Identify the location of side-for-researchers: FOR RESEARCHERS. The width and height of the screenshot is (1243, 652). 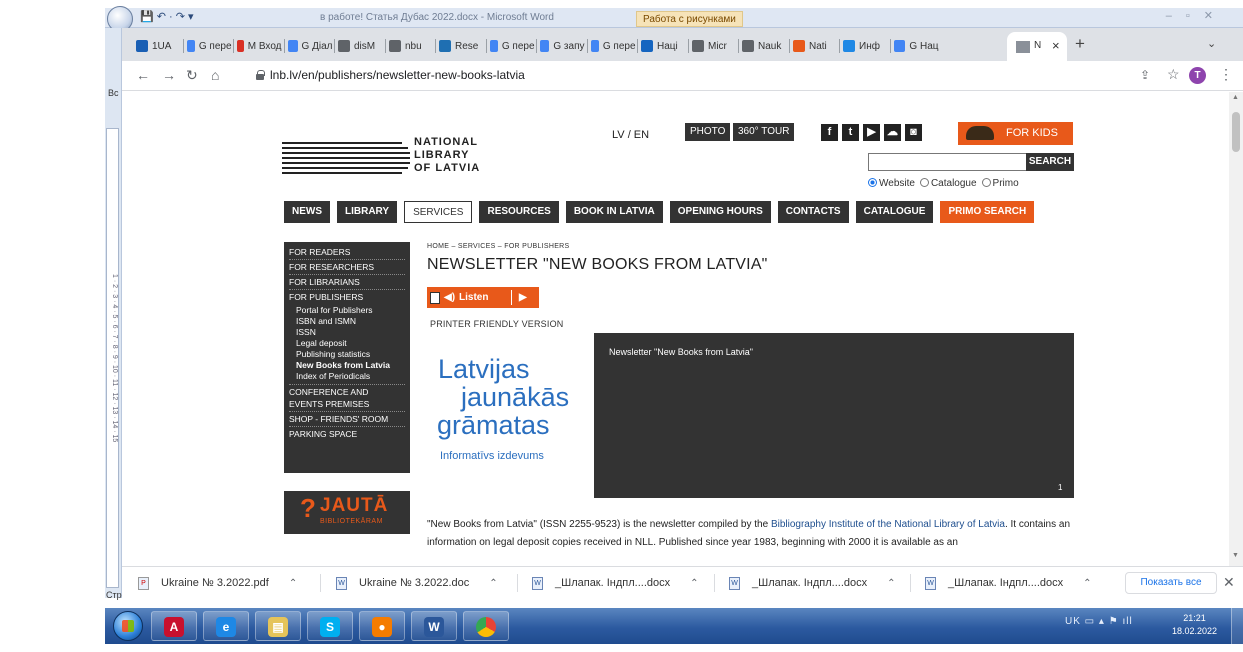
(347, 268).